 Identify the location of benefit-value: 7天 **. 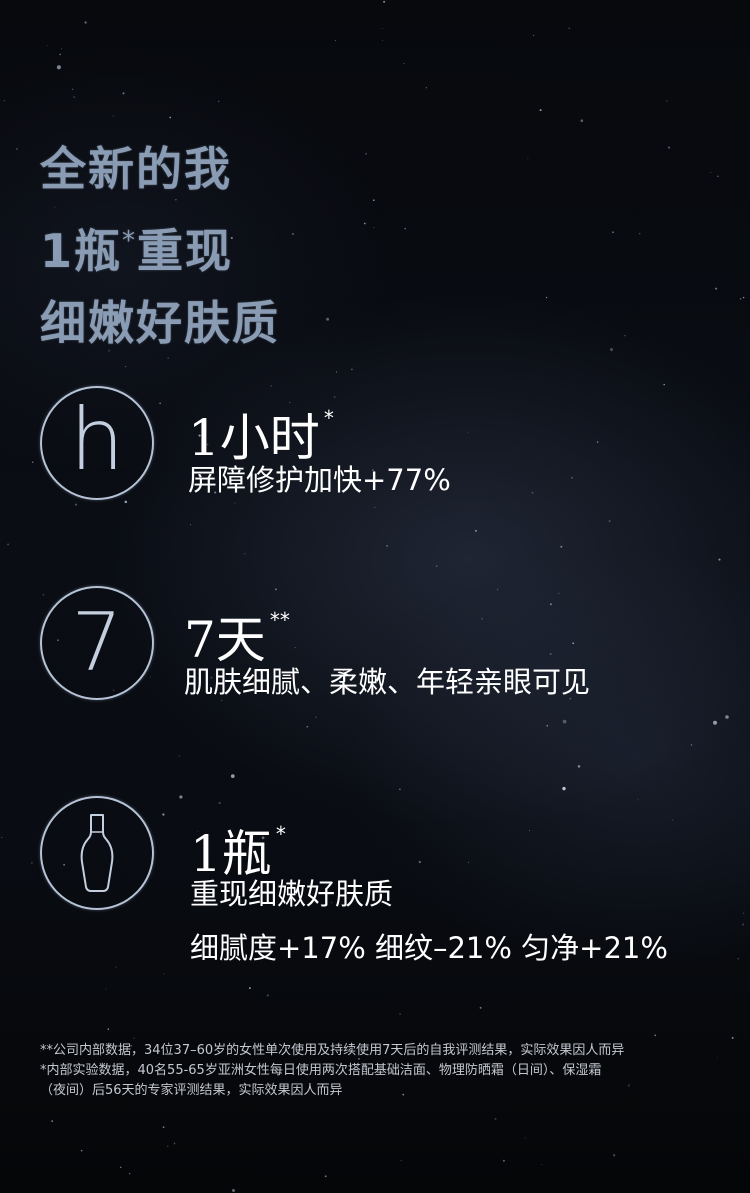
(237, 630).